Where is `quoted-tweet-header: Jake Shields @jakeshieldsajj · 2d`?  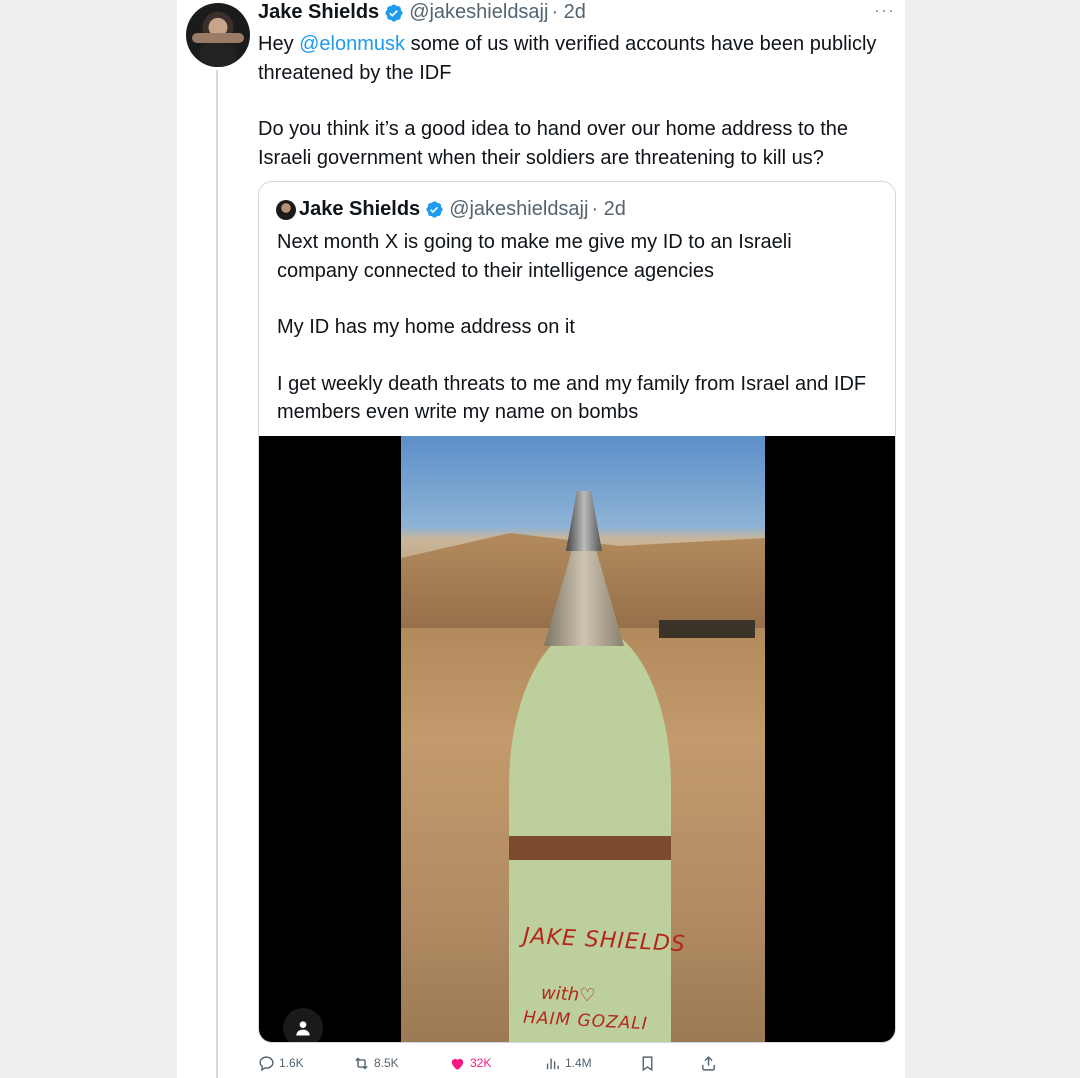 quoted-tweet-header: Jake Shields @jakeshieldsajj · 2d is located at coordinates (451, 209).